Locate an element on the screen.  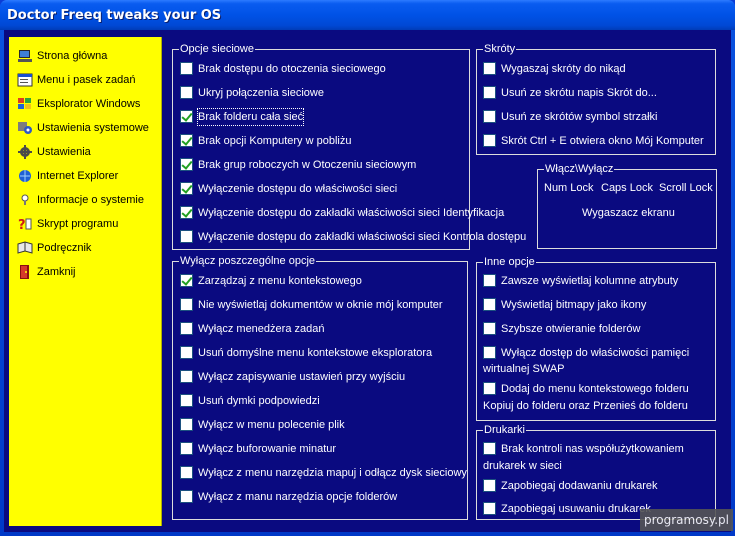
title-bar: Doctor Freeq tweaks your OS is located at coordinates (367, 15).